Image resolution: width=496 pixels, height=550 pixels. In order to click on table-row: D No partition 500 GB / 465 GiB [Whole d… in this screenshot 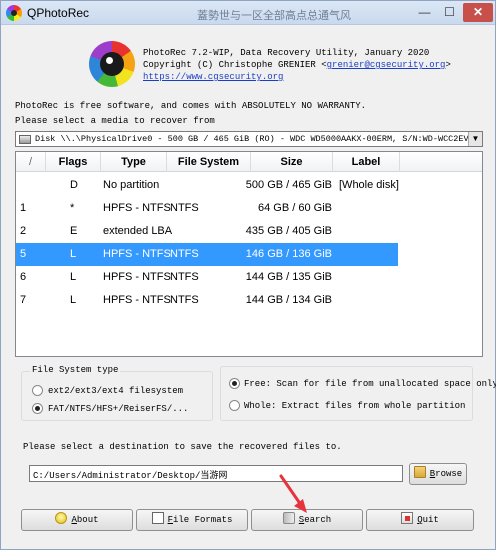, I will do `click(207, 185)`.